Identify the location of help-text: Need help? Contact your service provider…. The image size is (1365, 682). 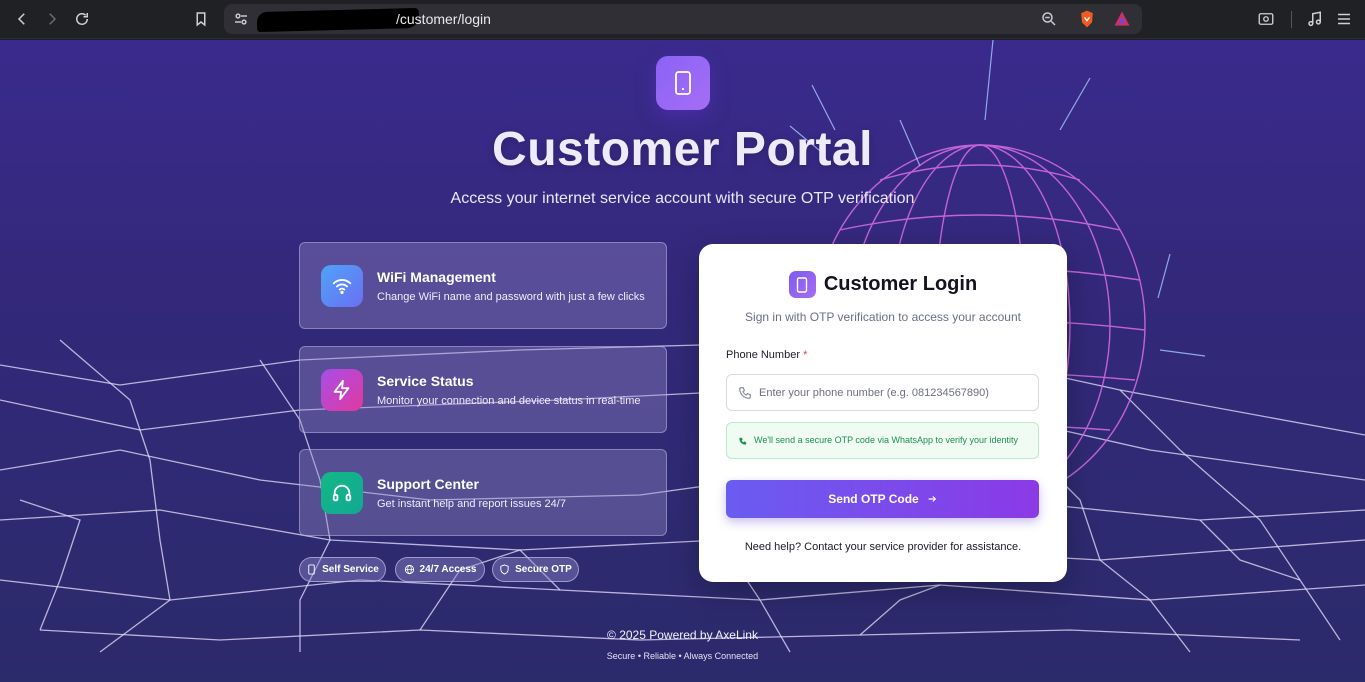
(883, 547).